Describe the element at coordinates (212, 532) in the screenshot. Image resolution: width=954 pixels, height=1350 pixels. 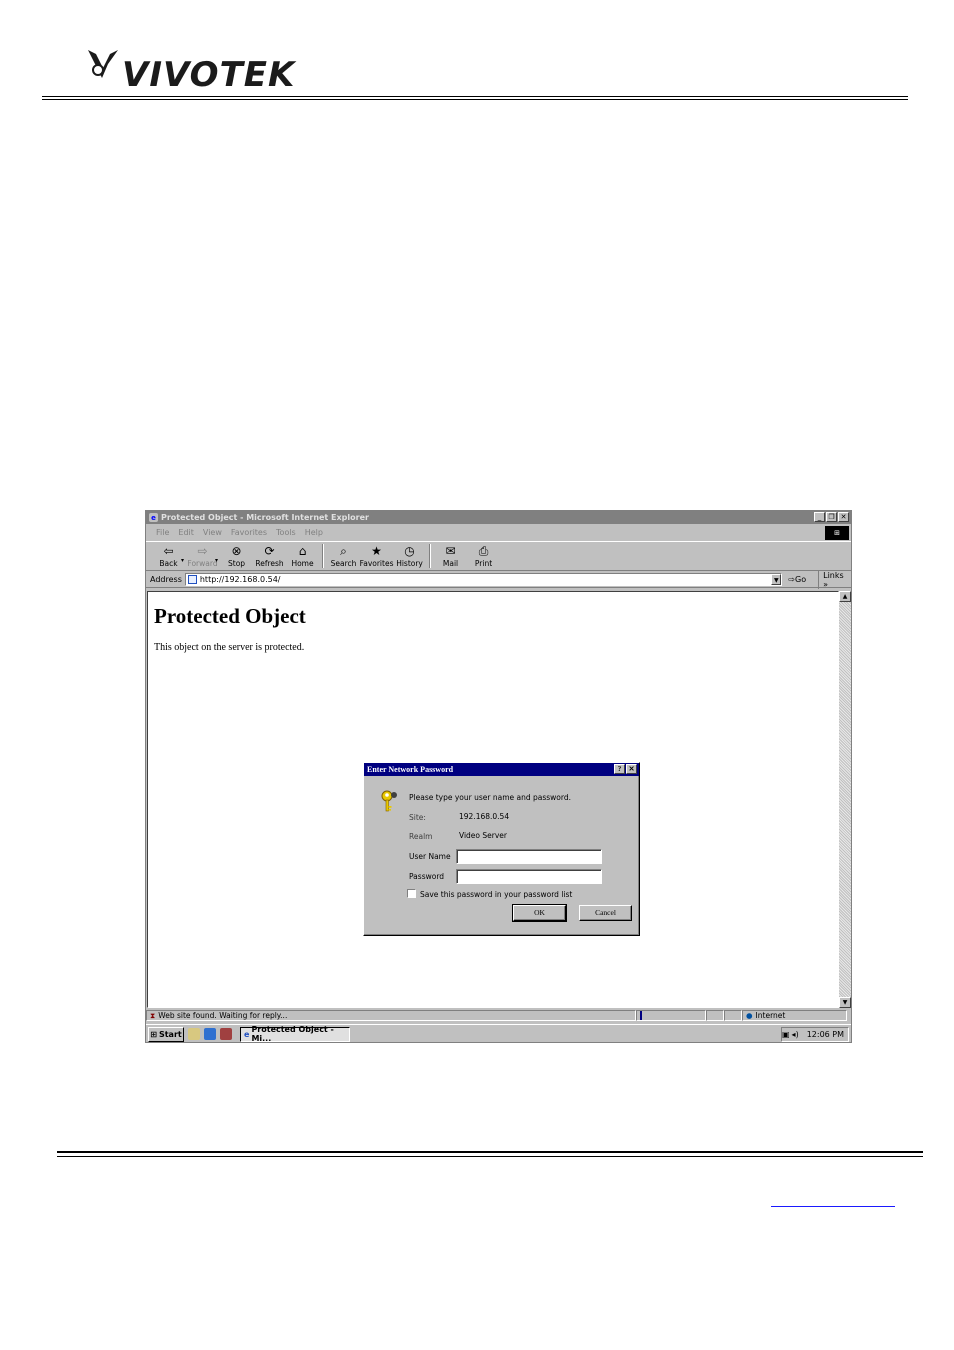
I see `menu-view: View` at that location.